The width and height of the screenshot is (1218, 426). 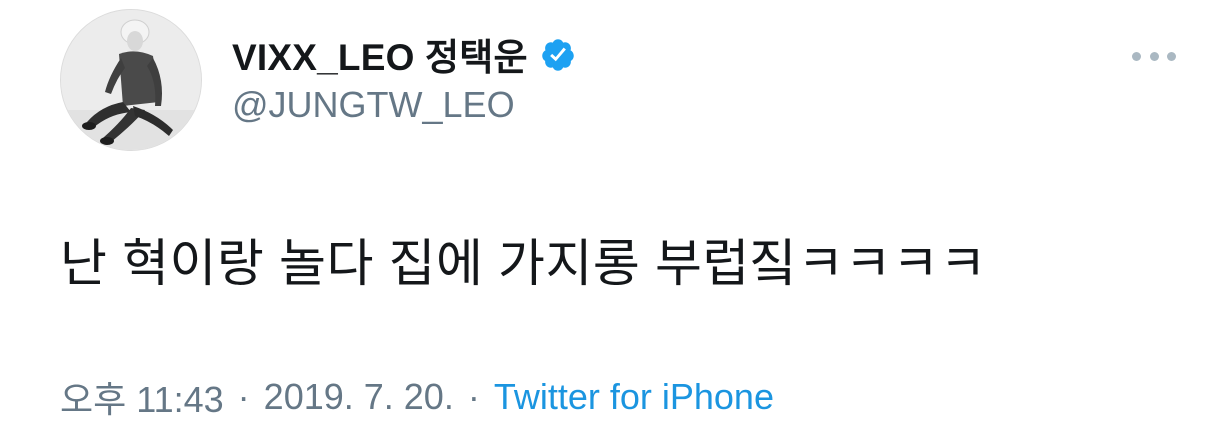 What do you see at coordinates (142, 397) in the screenshot?
I see `tweet-time: 오후 11:43` at bounding box center [142, 397].